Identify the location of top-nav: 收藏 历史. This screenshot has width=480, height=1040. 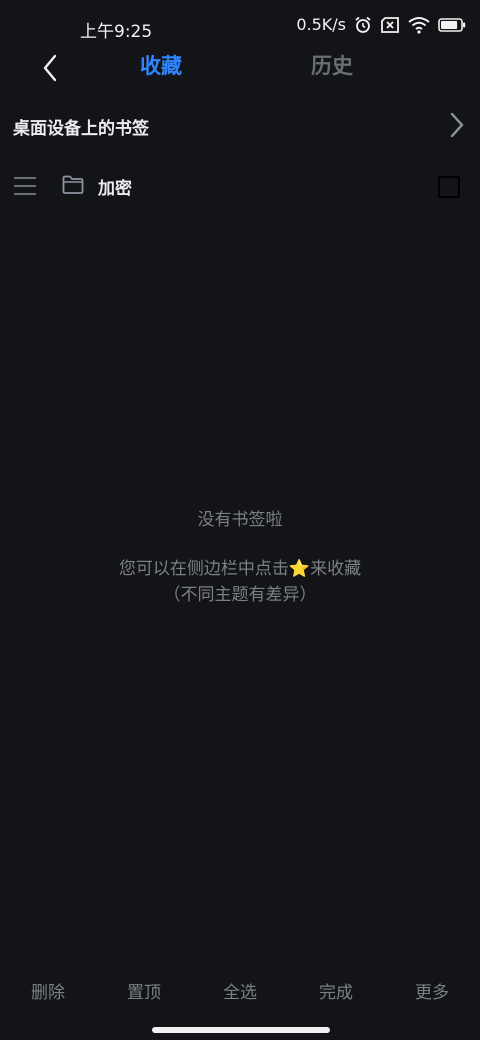
(240, 66).